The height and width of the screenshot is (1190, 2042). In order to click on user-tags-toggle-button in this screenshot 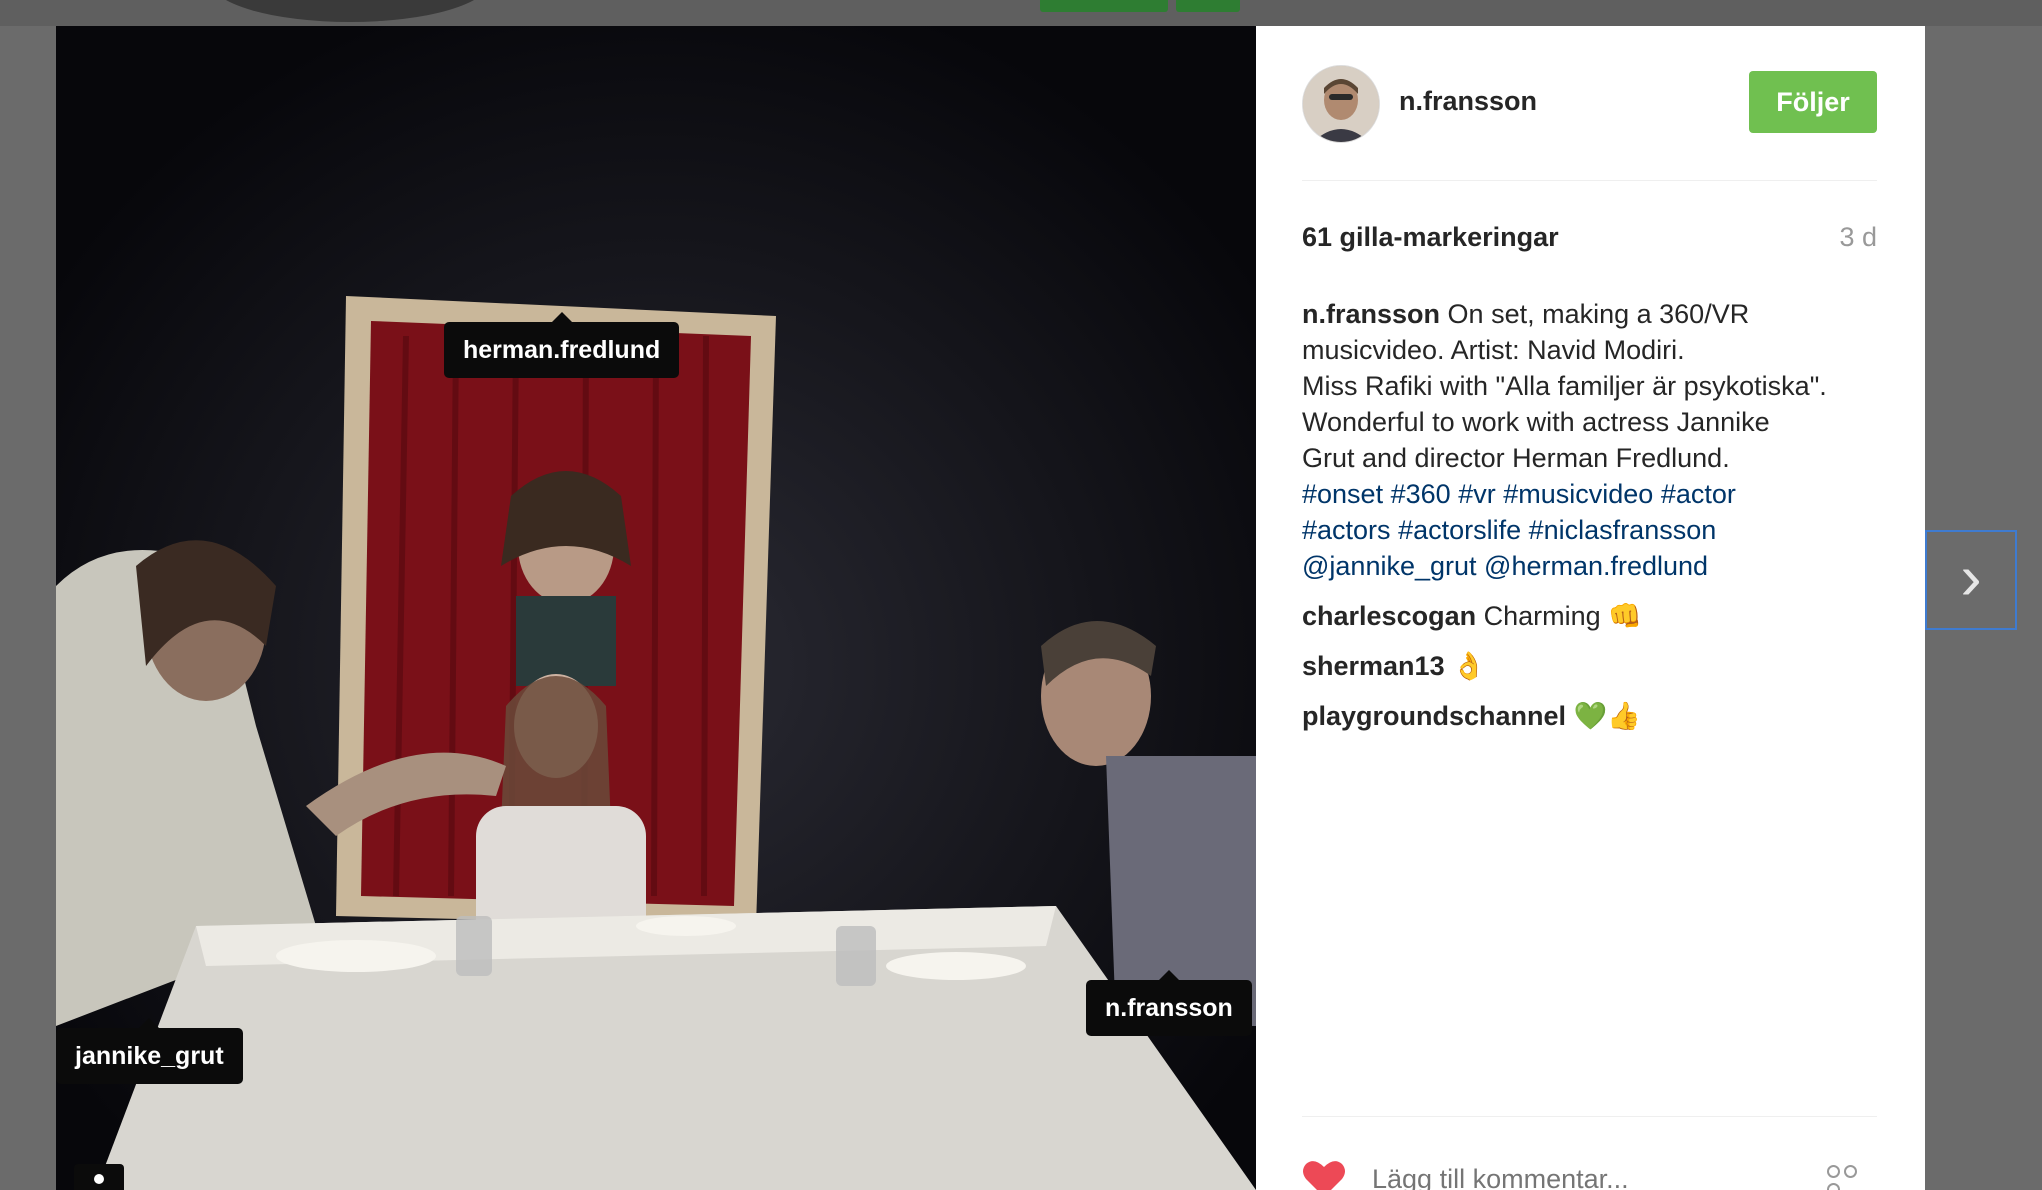, I will do `click(99, 1177)`.